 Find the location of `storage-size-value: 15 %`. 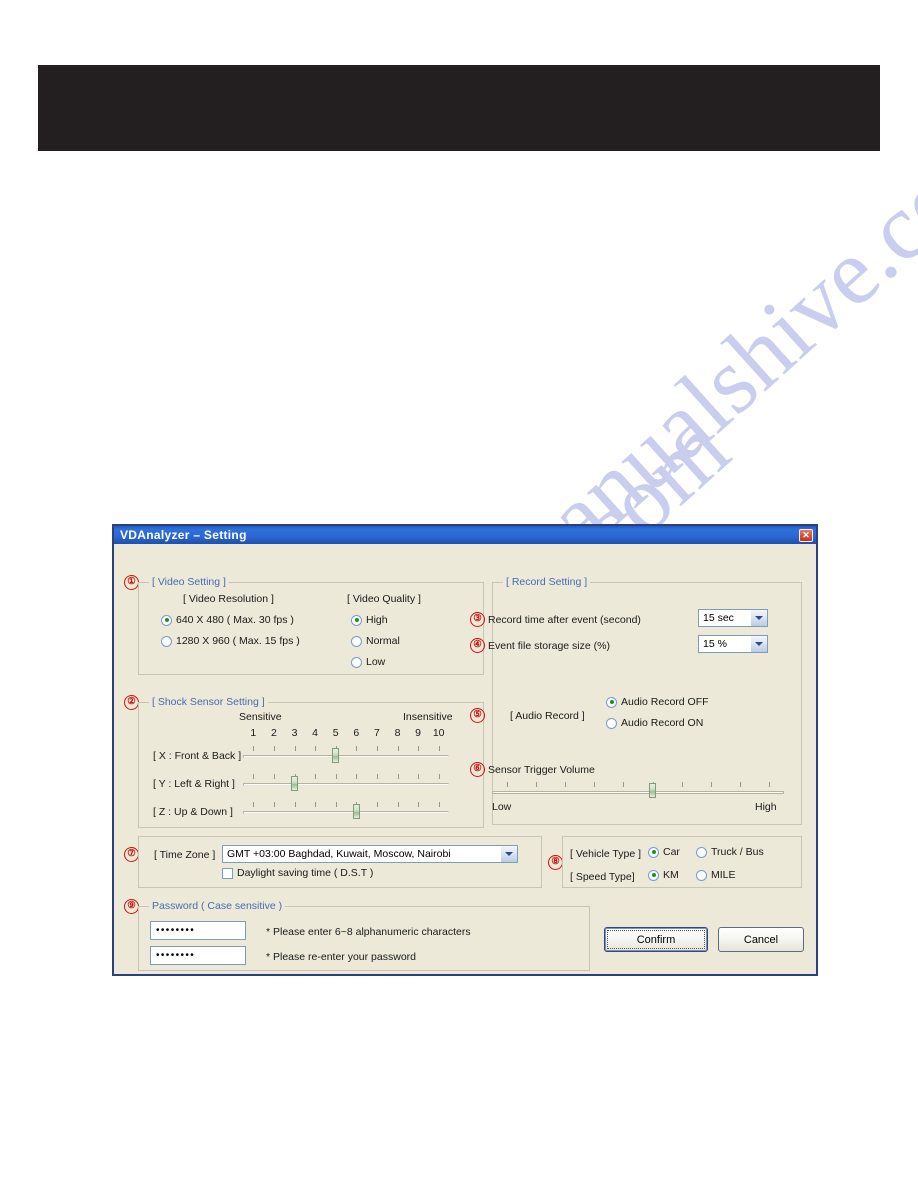

storage-size-value: 15 % is located at coordinates (715, 644).